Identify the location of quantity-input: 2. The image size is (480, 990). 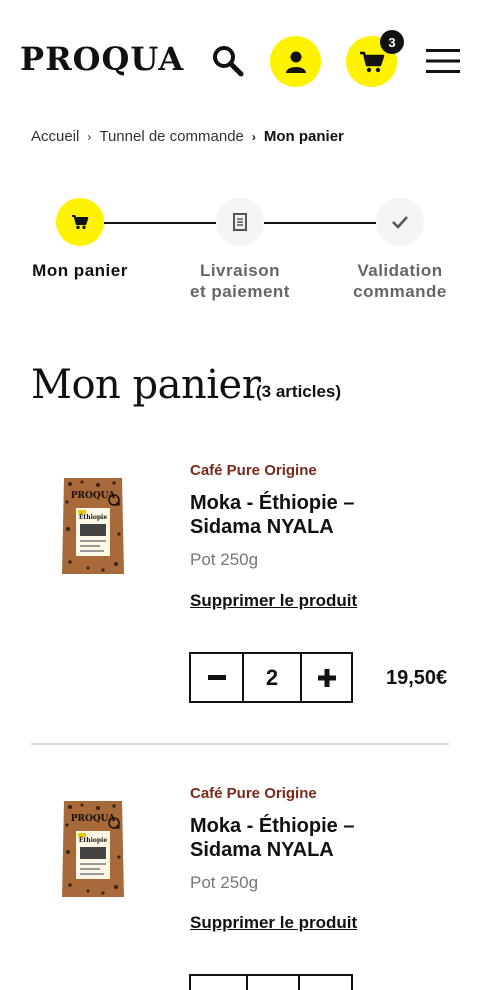
(273, 677).